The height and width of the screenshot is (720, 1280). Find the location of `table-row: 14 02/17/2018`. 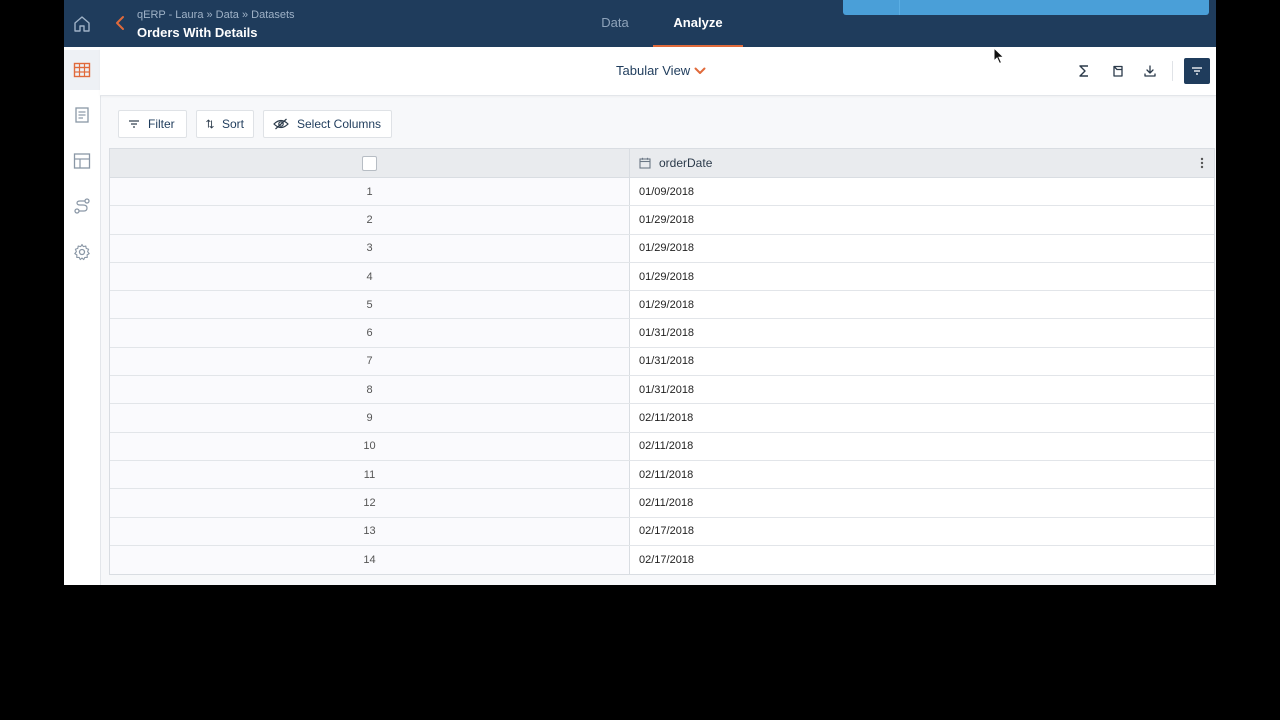

table-row: 14 02/17/2018 is located at coordinates (662, 560).